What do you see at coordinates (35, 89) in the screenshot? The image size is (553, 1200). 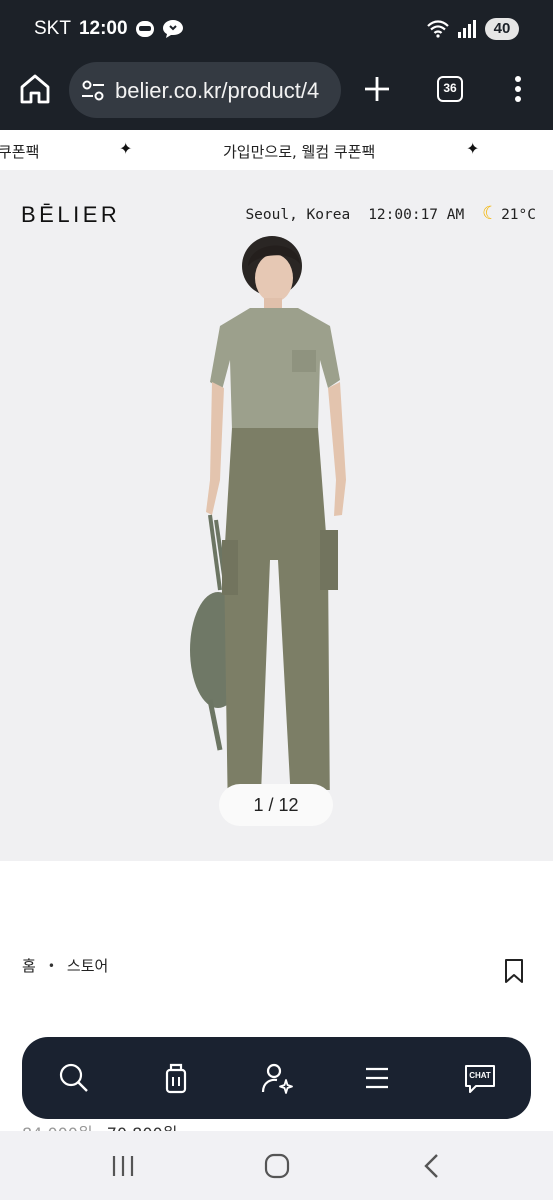 I see `home-icon` at bounding box center [35, 89].